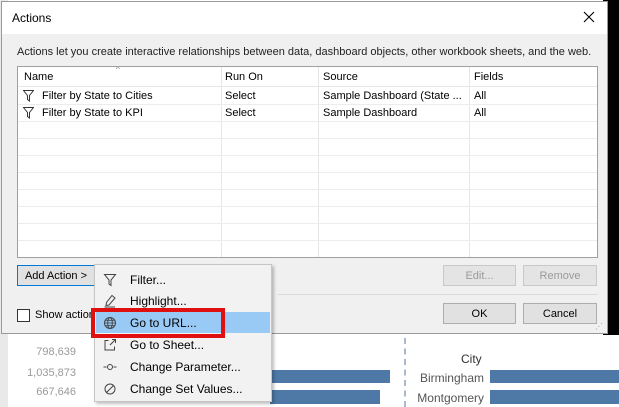 The image size is (619, 407). What do you see at coordinates (56, 275) in the screenshot?
I see `add-action-button: Add Action >` at bounding box center [56, 275].